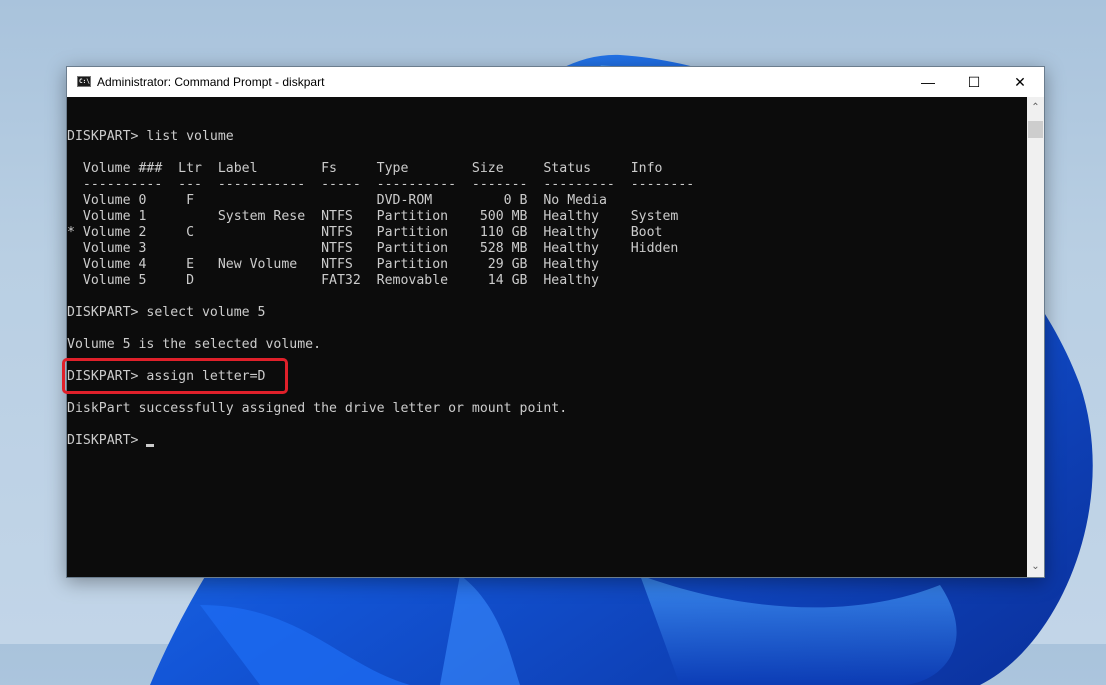 This screenshot has height=685, width=1106. What do you see at coordinates (175, 376) in the screenshot?
I see `highlight-box` at bounding box center [175, 376].